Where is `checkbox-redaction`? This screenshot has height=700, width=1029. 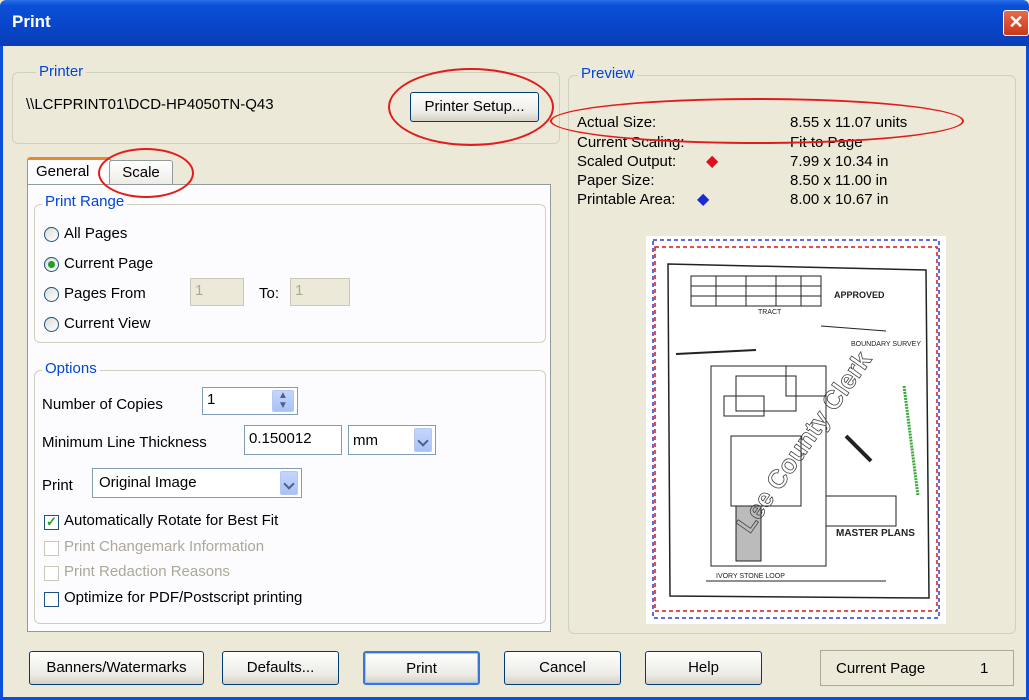 checkbox-redaction is located at coordinates (51, 573).